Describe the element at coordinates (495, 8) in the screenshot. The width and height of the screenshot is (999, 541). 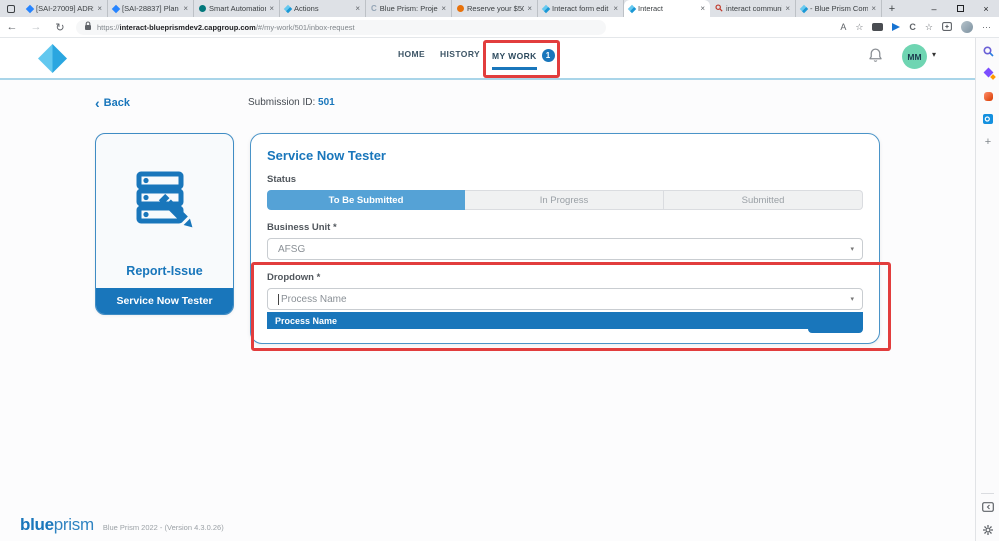
I see `browser-tab: Reserve your $500 ×` at that location.